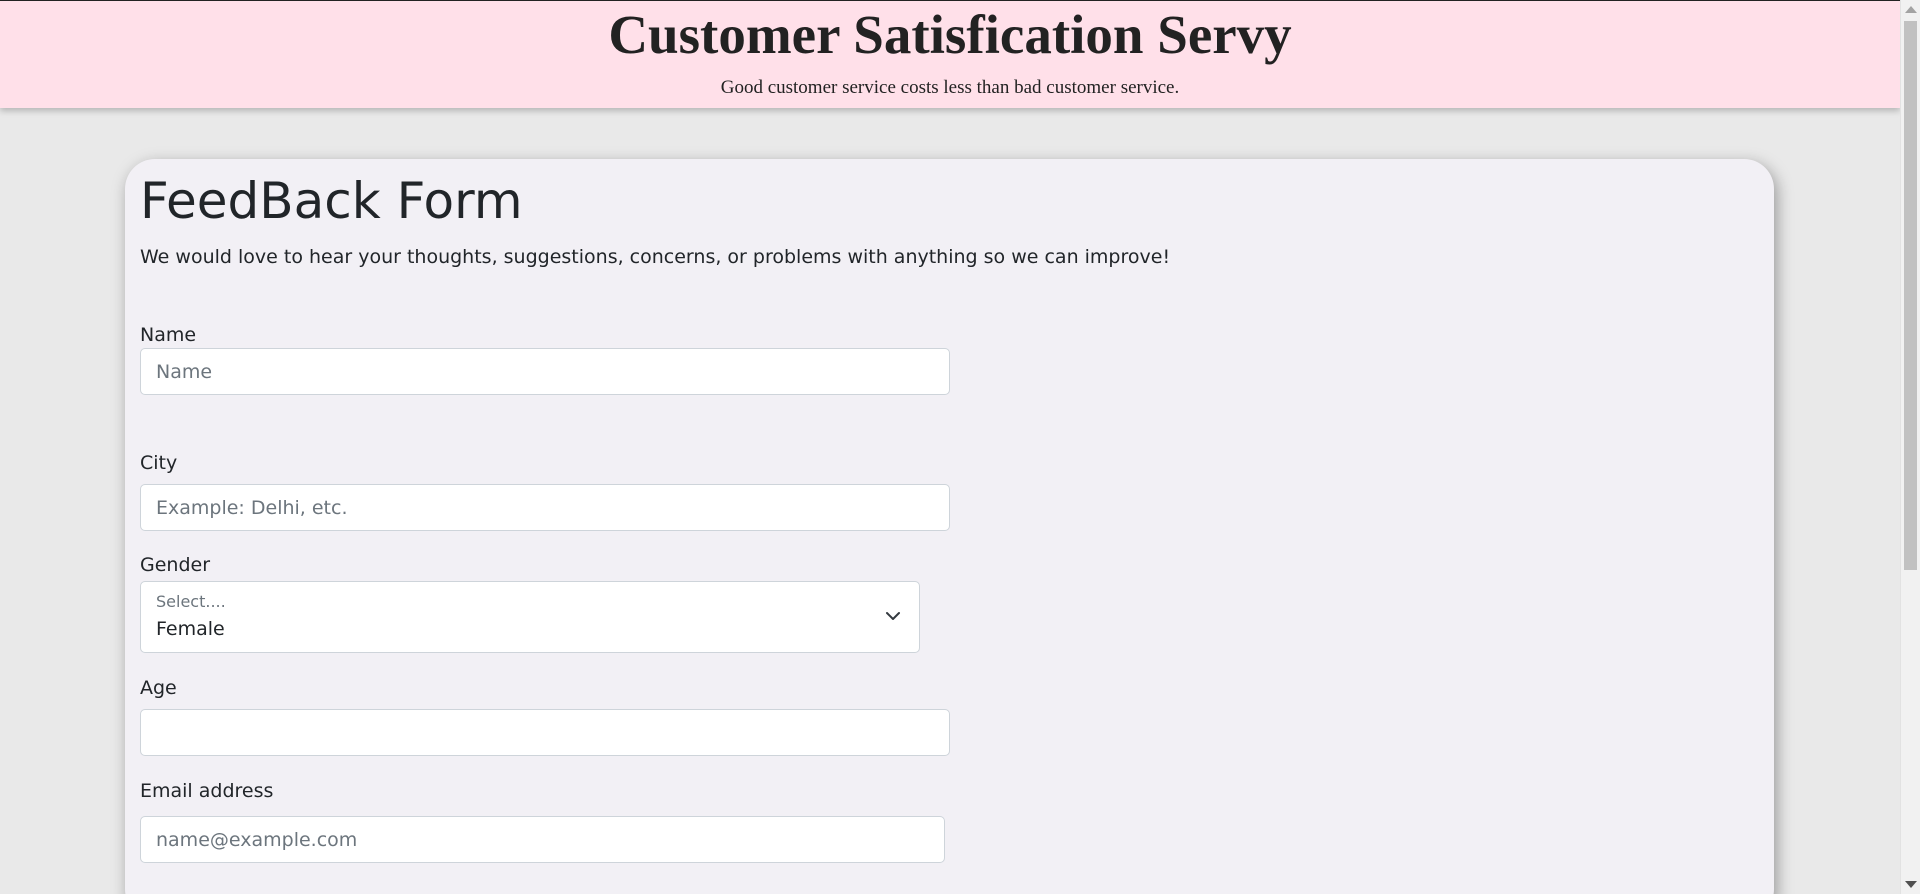 The image size is (1920, 894). Describe the element at coordinates (545, 507) in the screenshot. I see `city-input` at that location.